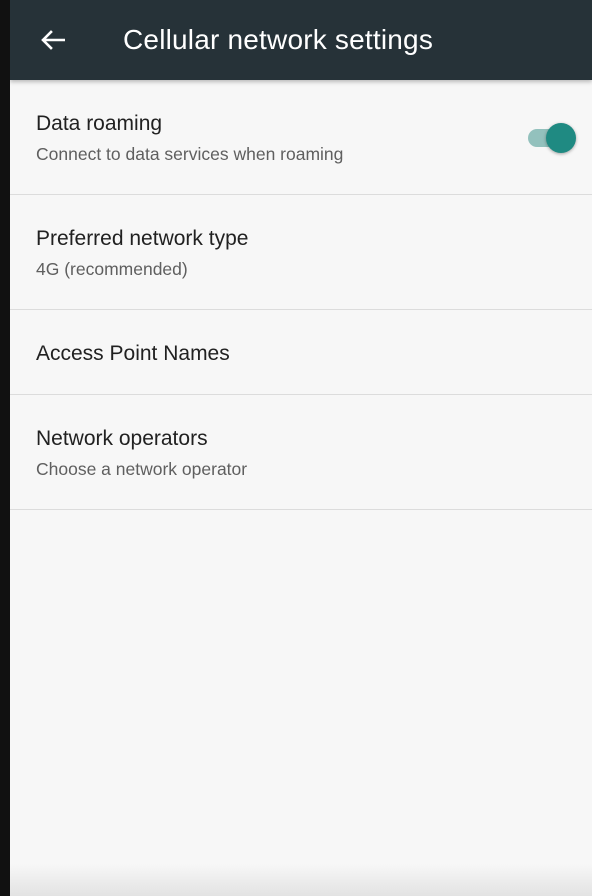 The width and height of the screenshot is (592, 896). Describe the element at coordinates (190, 154) in the screenshot. I see `setting-summary: Connect to data services when roaming` at that location.